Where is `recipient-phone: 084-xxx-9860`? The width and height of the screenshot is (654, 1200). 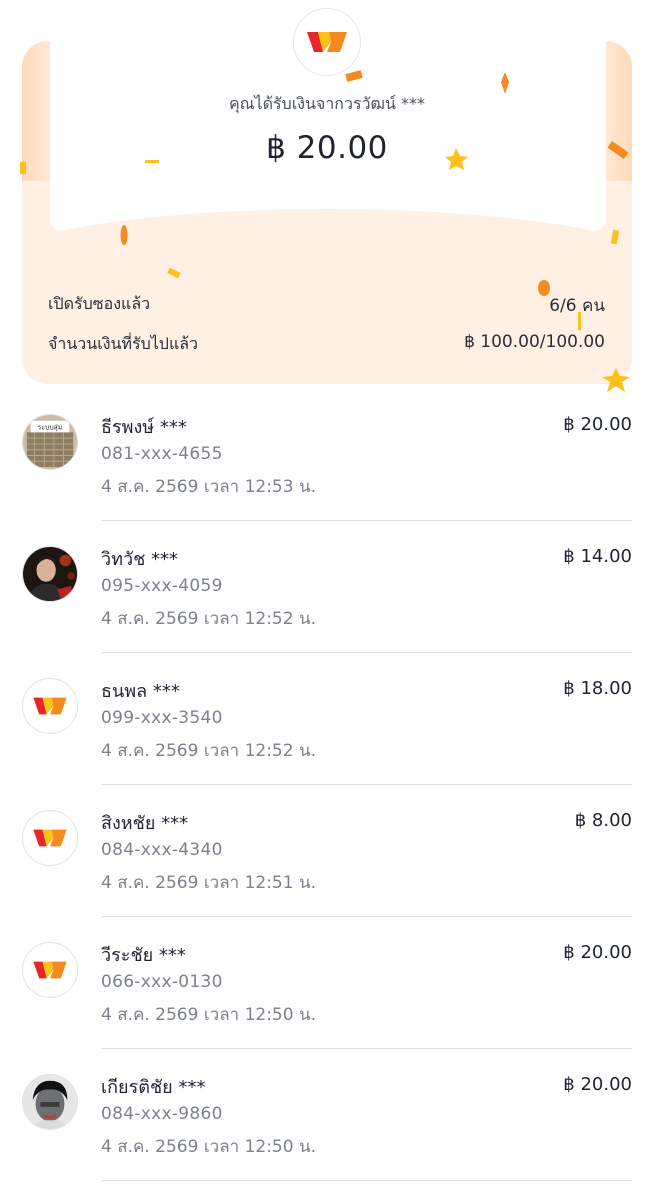 recipient-phone: 084-xxx-9860 is located at coordinates (162, 1114).